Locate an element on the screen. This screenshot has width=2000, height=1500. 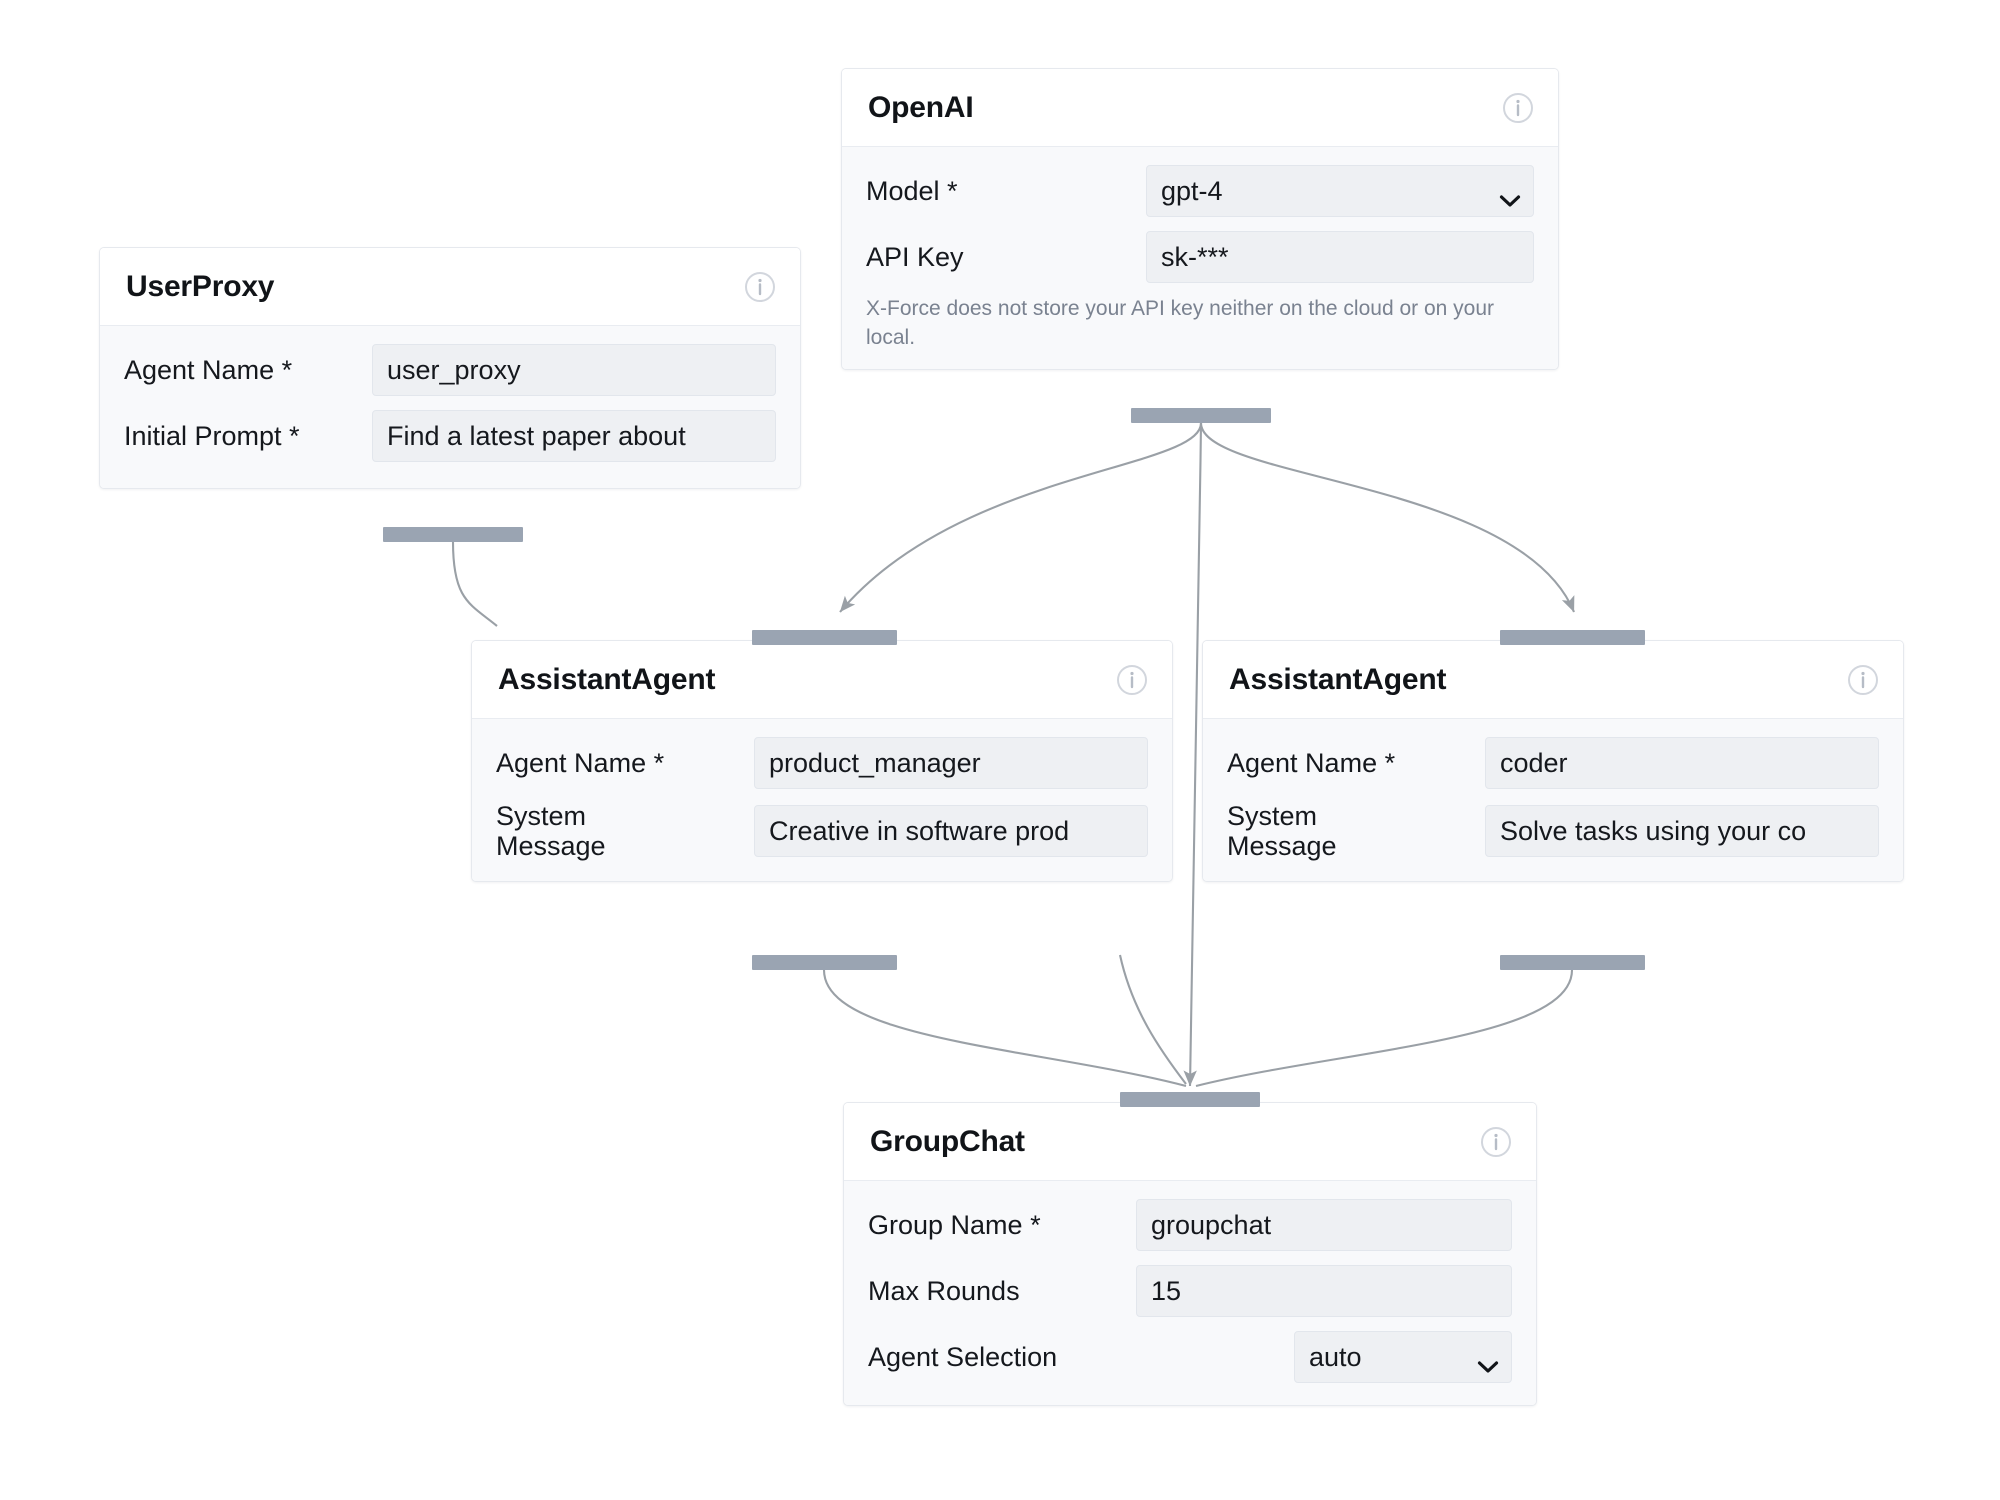
field-row-agent-name: Agent Name * product_manager is located at coordinates (822, 763).